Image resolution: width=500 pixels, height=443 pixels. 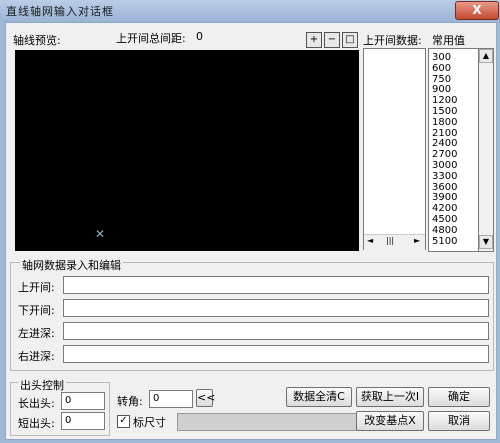 What do you see at coordinates (83, 401) in the screenshot?
I see `long-overhang-input: 0` at bounding box center [83, 401].